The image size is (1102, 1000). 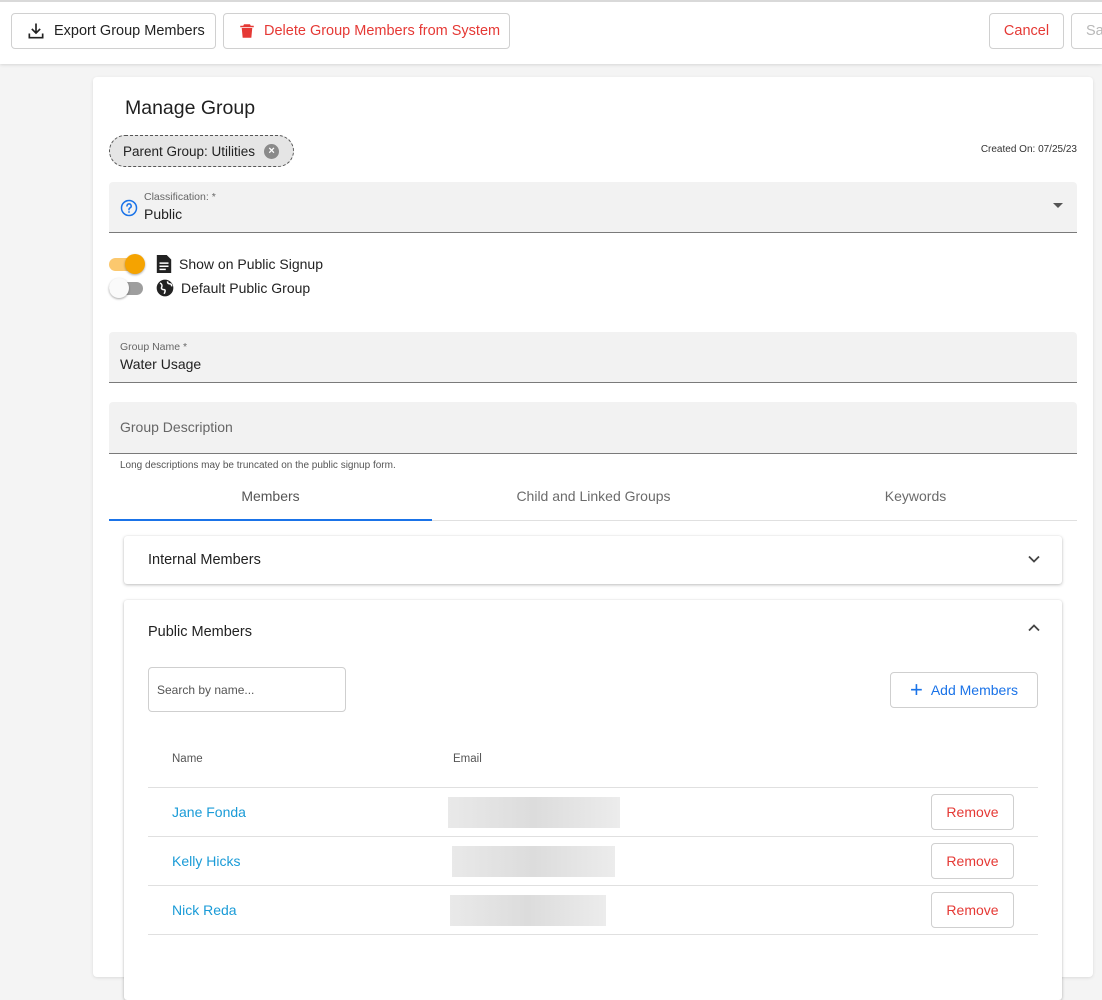 I want to click on member-name-link: Kelly Hicks, so click(x=206, y=861).